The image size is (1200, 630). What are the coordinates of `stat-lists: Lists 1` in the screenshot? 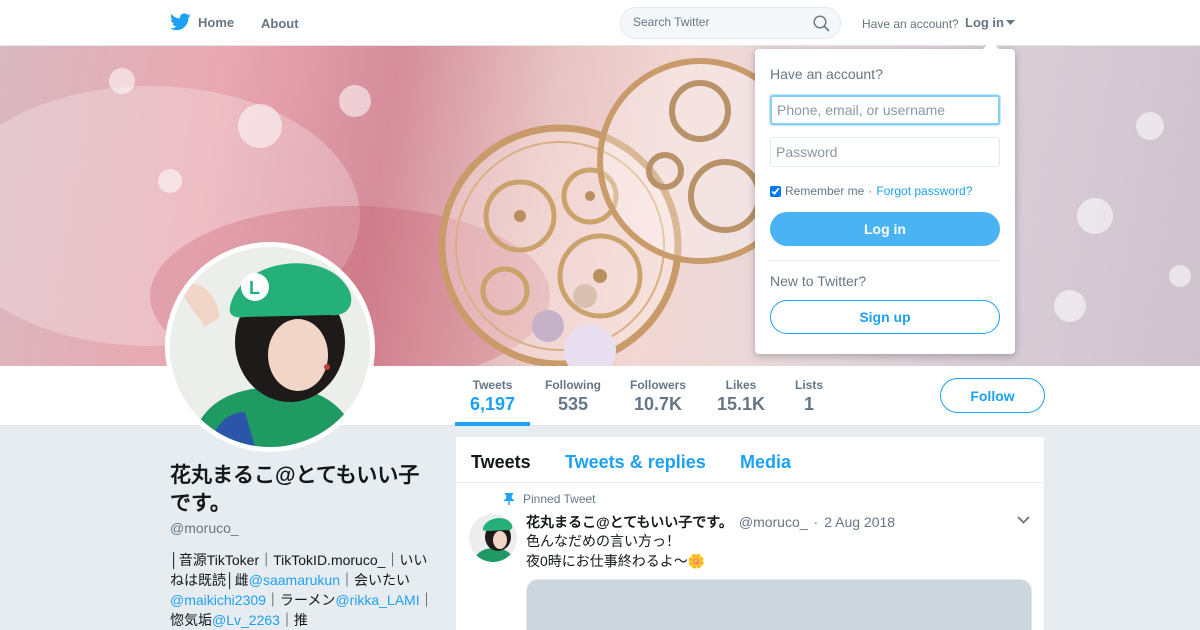 It's located at (809, 396).